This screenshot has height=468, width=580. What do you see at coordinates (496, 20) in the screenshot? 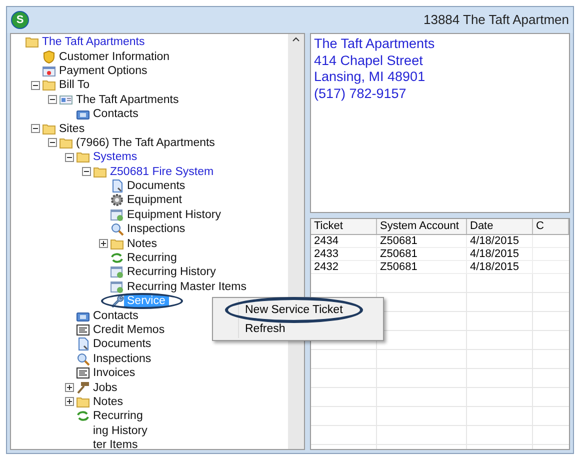
I see `window-title: 13884 The Taft Apartmen` at bounding box center [496, 20].